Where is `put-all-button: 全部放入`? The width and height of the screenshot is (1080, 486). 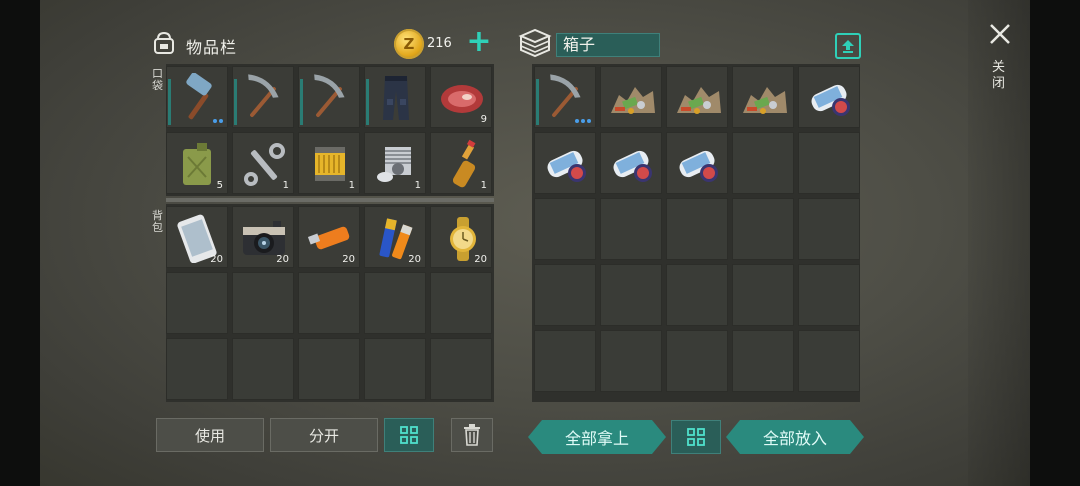 put-all-button: 全部放入 is located at coordinates (795, 437).